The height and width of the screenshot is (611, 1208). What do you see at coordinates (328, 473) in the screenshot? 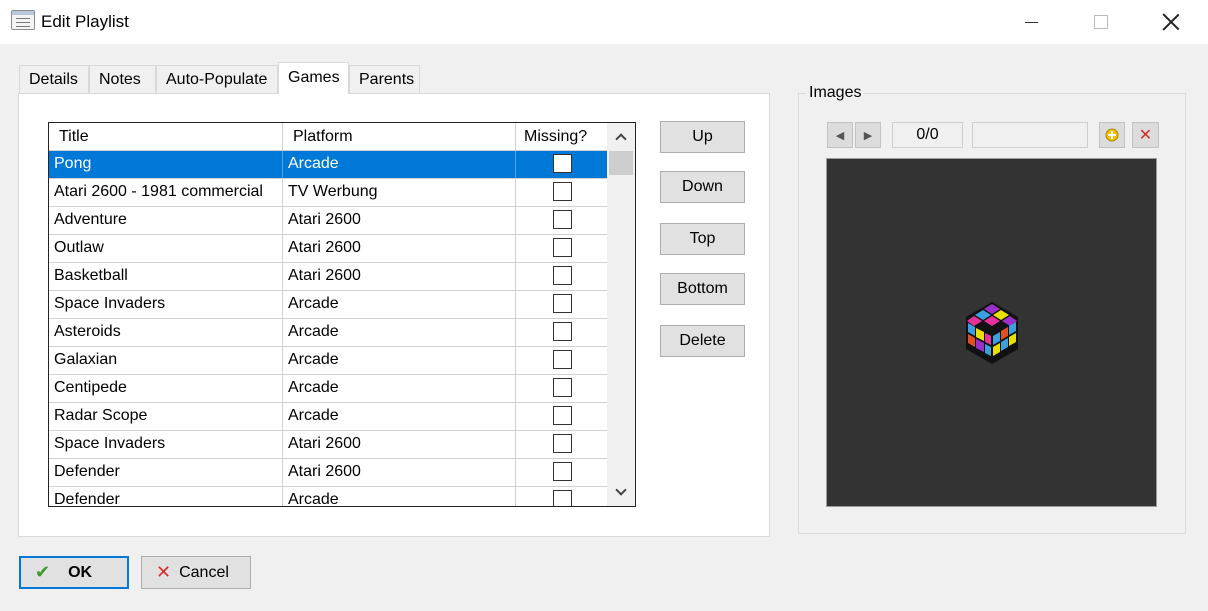
I see `table-row: Defender Atari 2600` at bounding box center [328, 473].